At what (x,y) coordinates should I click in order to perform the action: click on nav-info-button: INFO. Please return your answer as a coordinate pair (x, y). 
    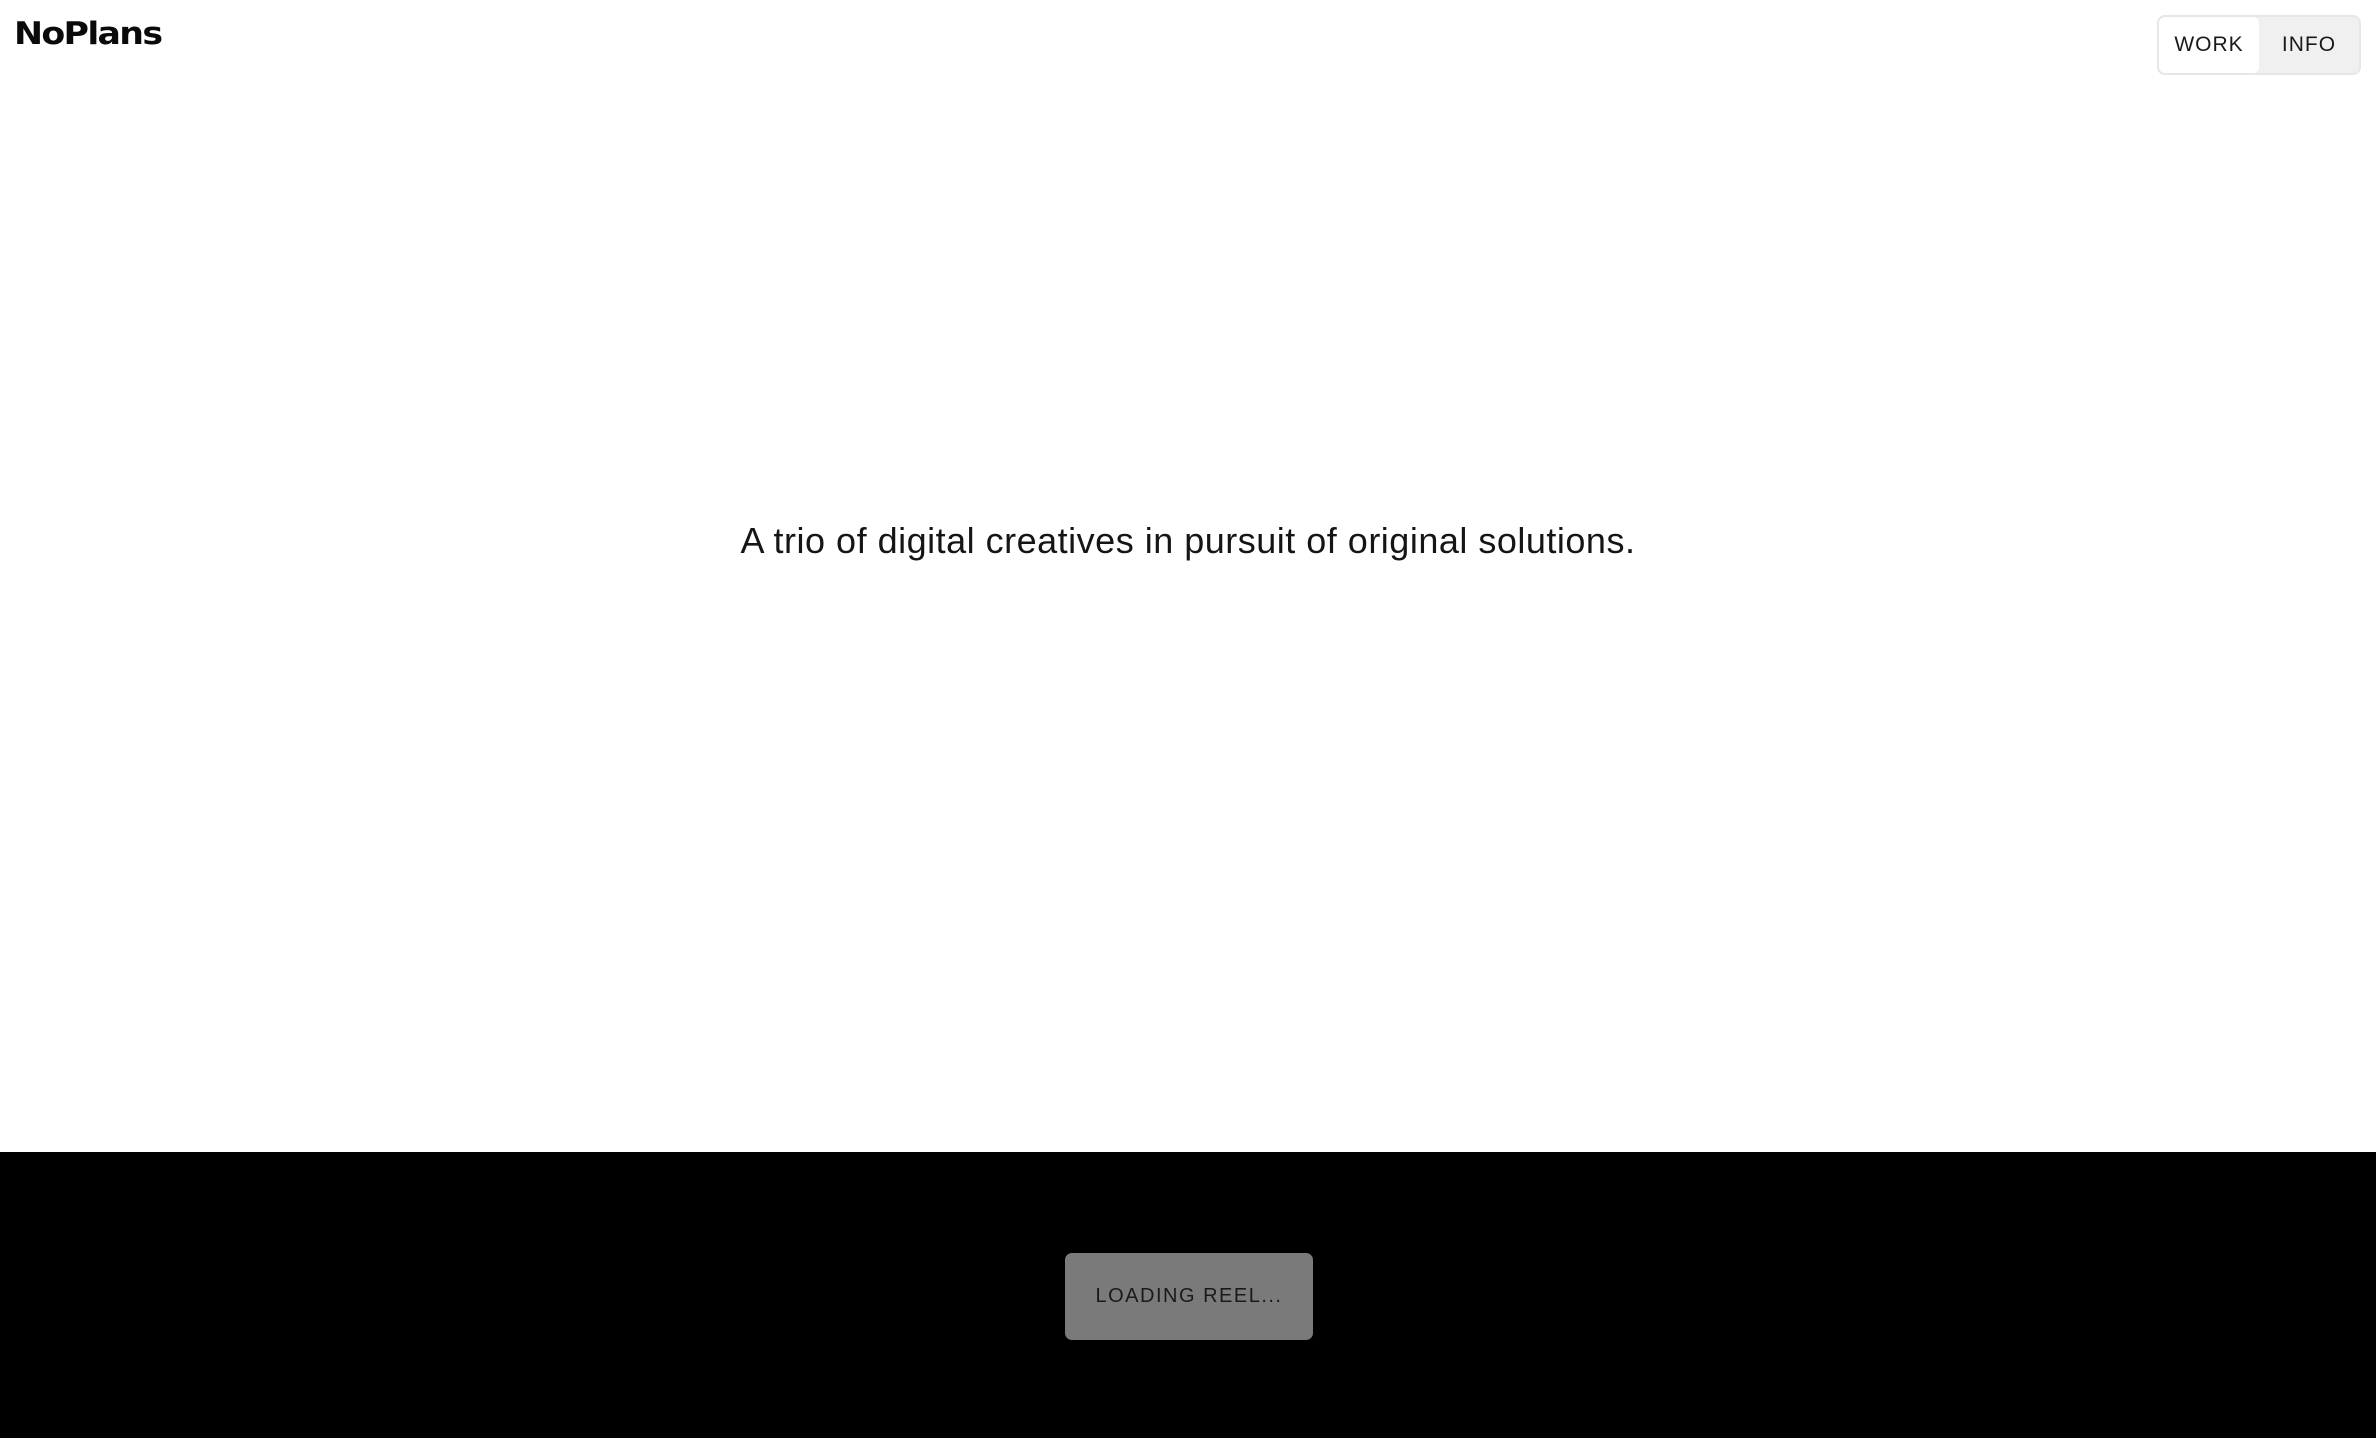
    Looking at the image, I should click on (2309, 45).